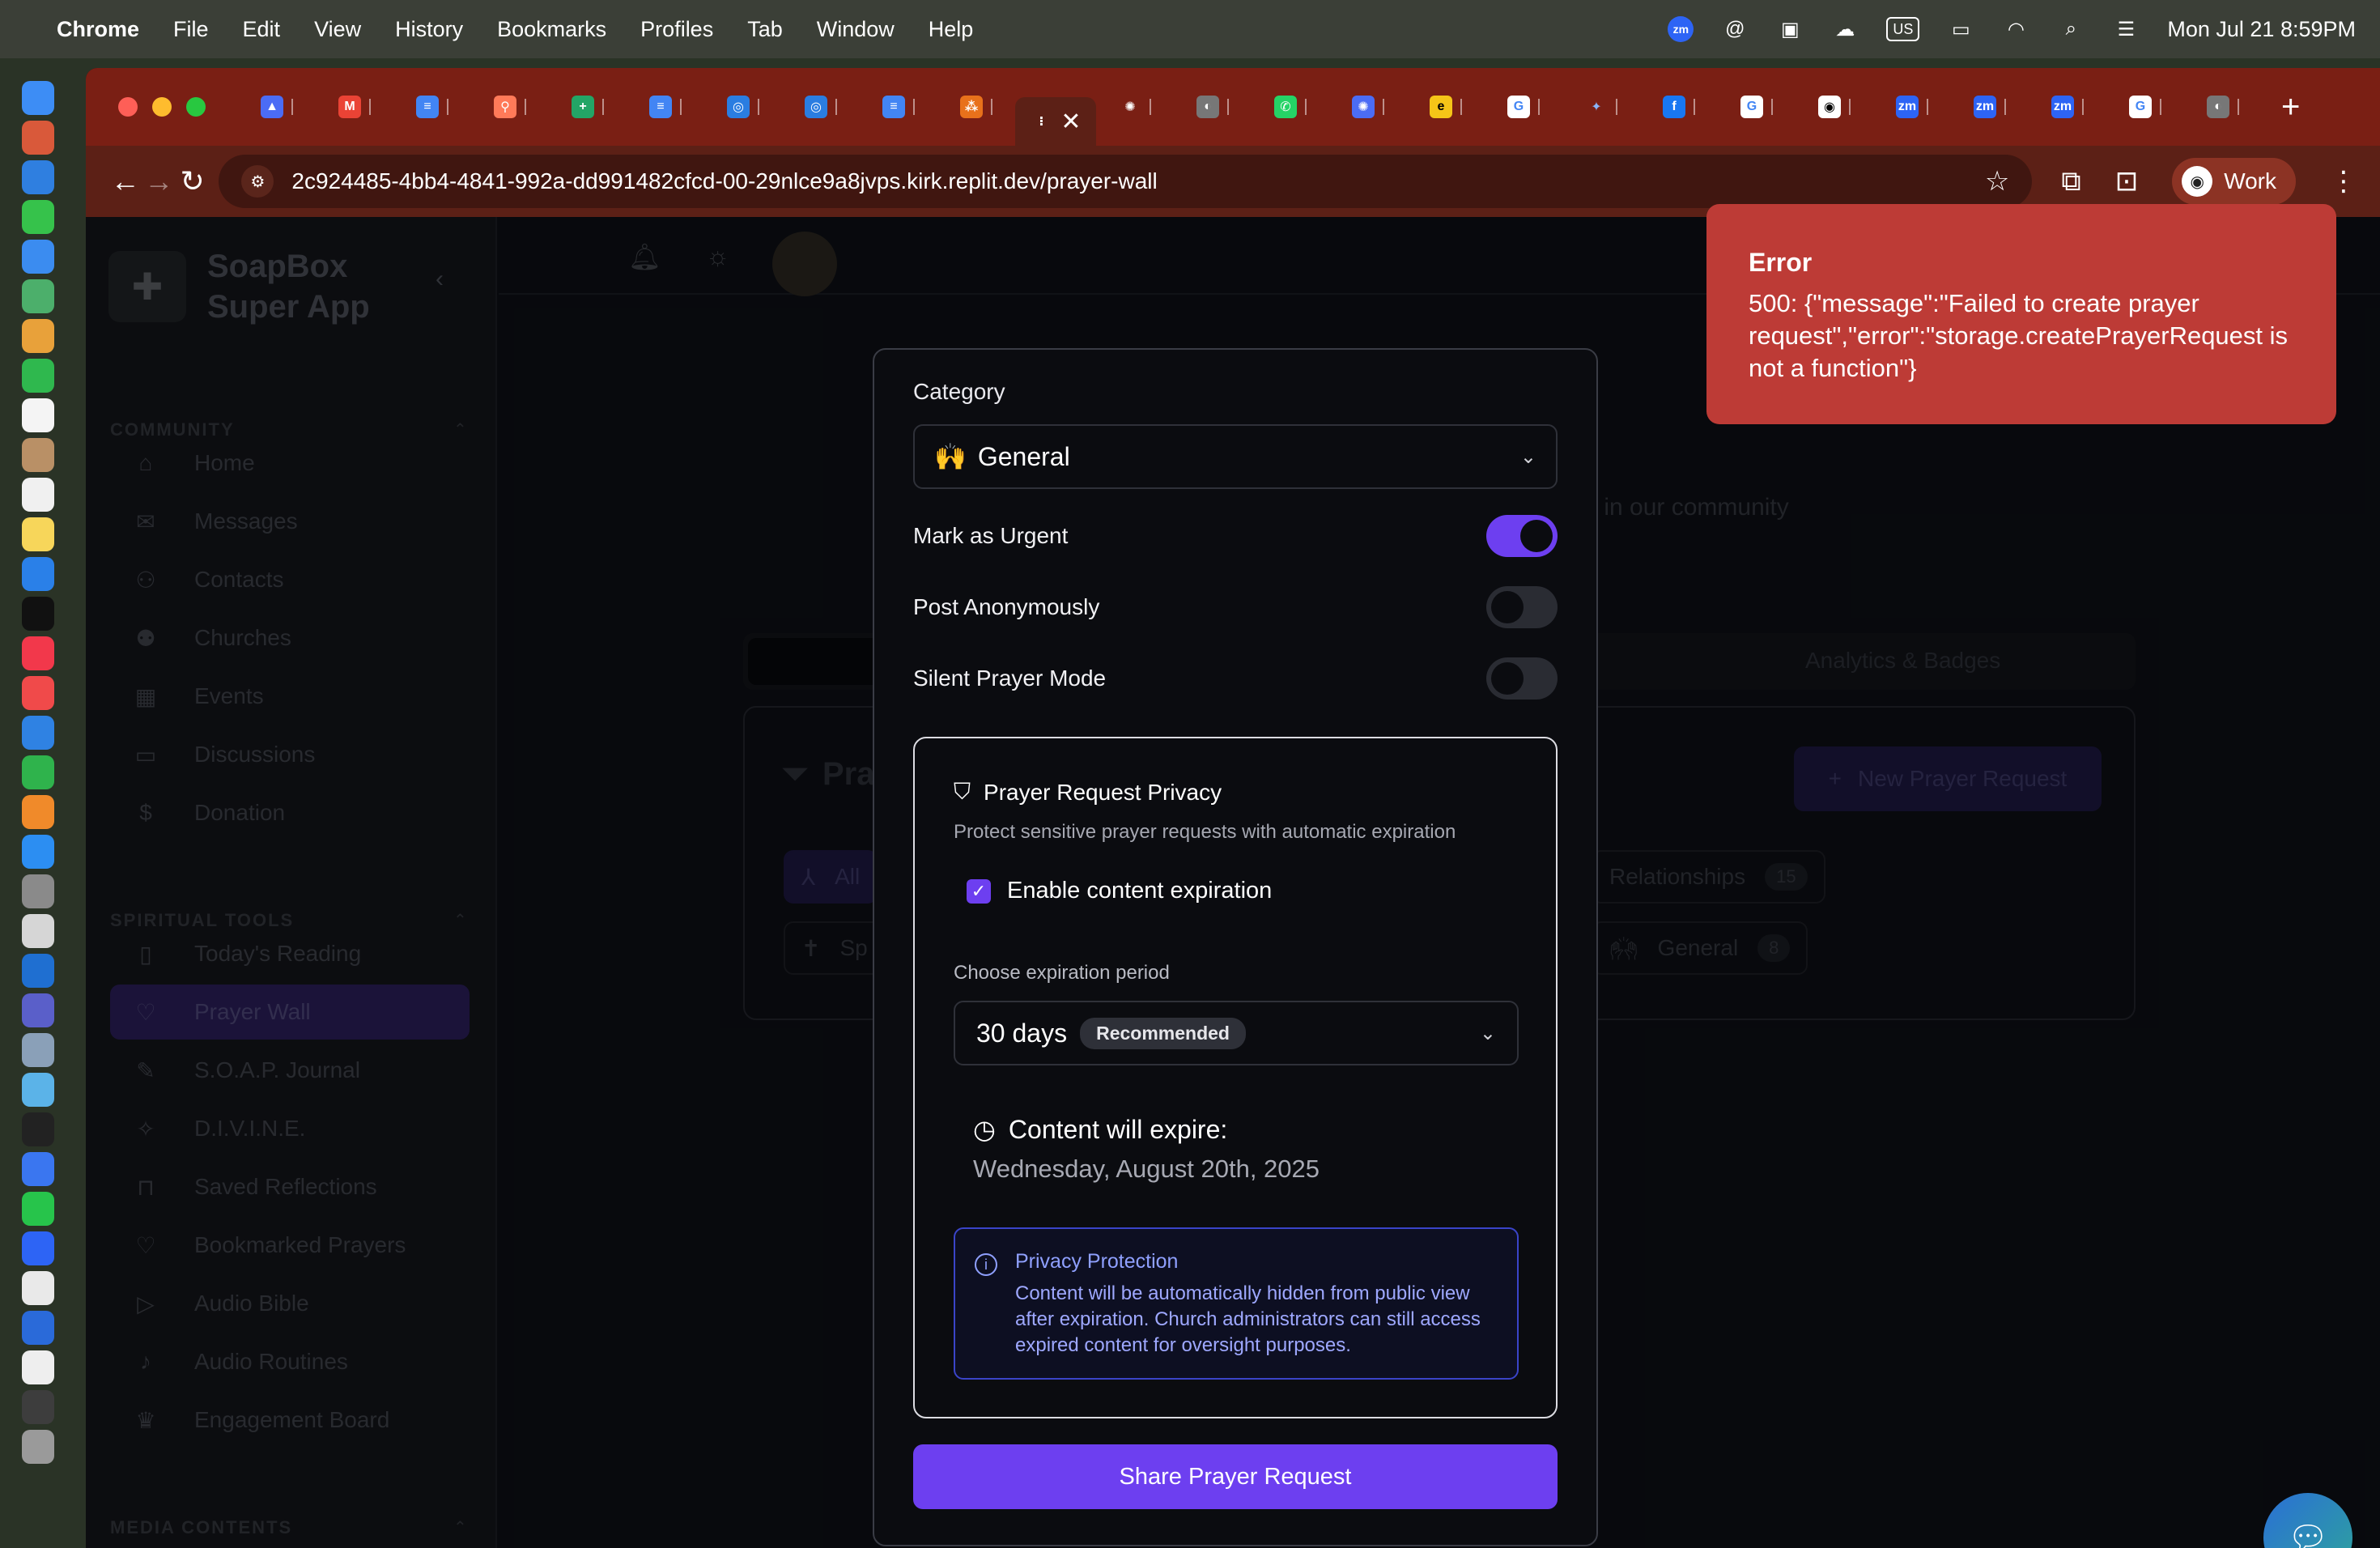 Image resolution: width=2380 pixels, height=1548 pixels. What do you see at coordinates (38, 217) in the screenshot?
I see `messages-icon` at bounding box center [38, 217].